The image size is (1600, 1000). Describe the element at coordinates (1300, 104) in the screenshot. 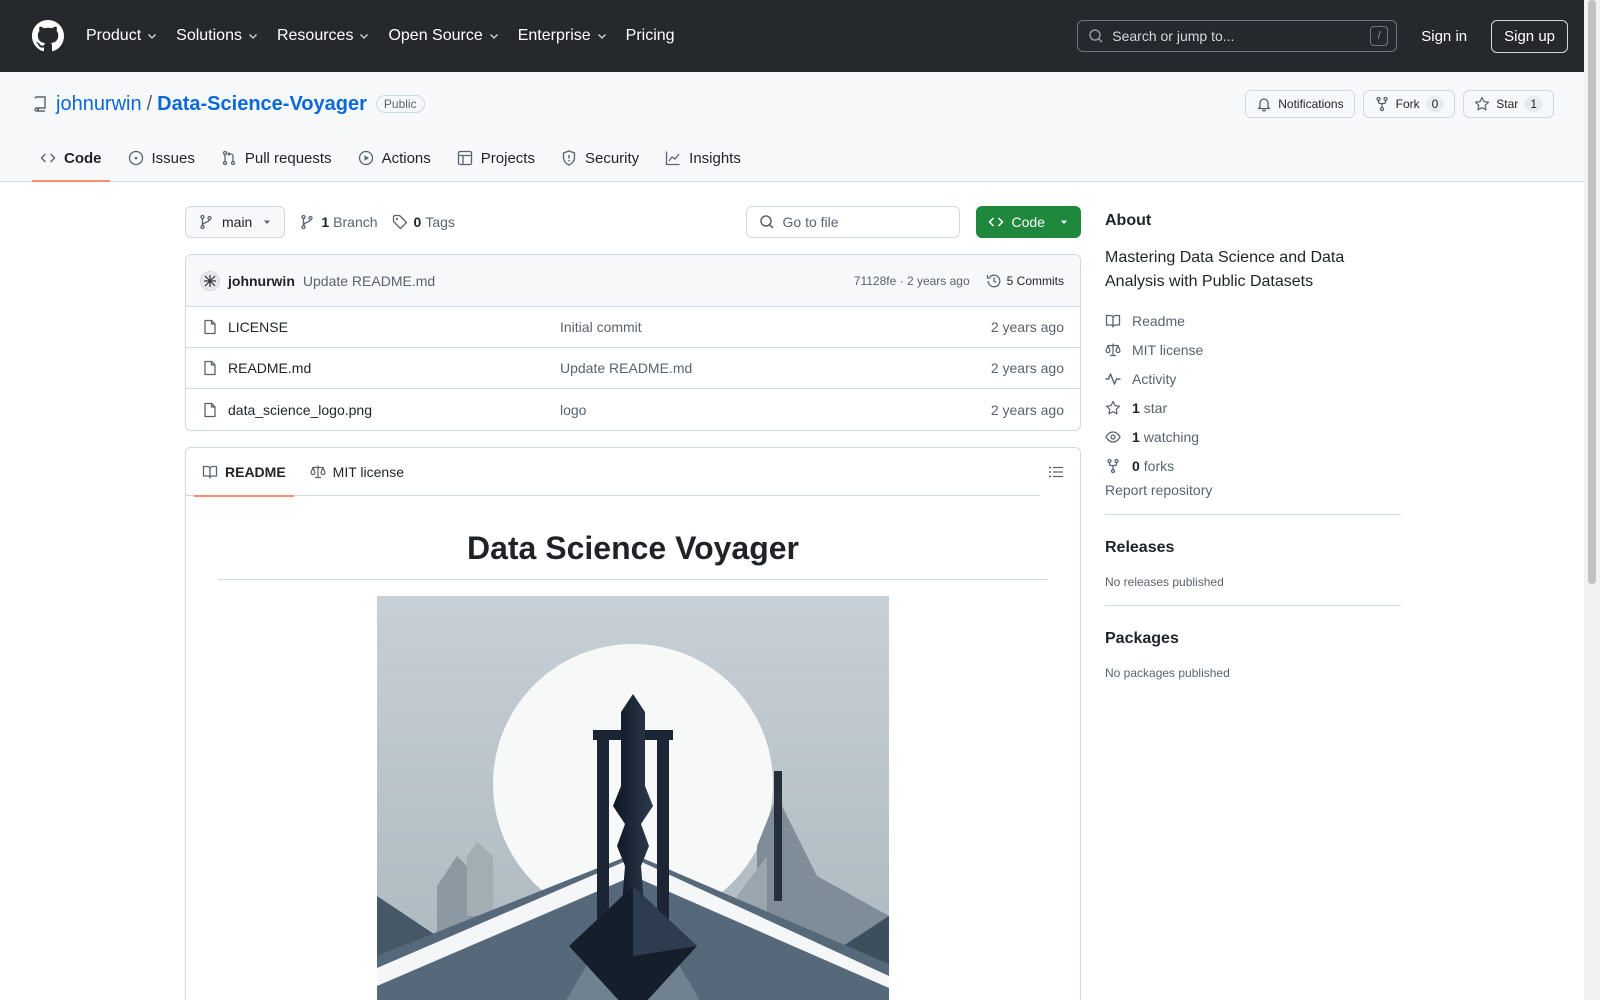

I see `notifications-button: Notifications` at that location.